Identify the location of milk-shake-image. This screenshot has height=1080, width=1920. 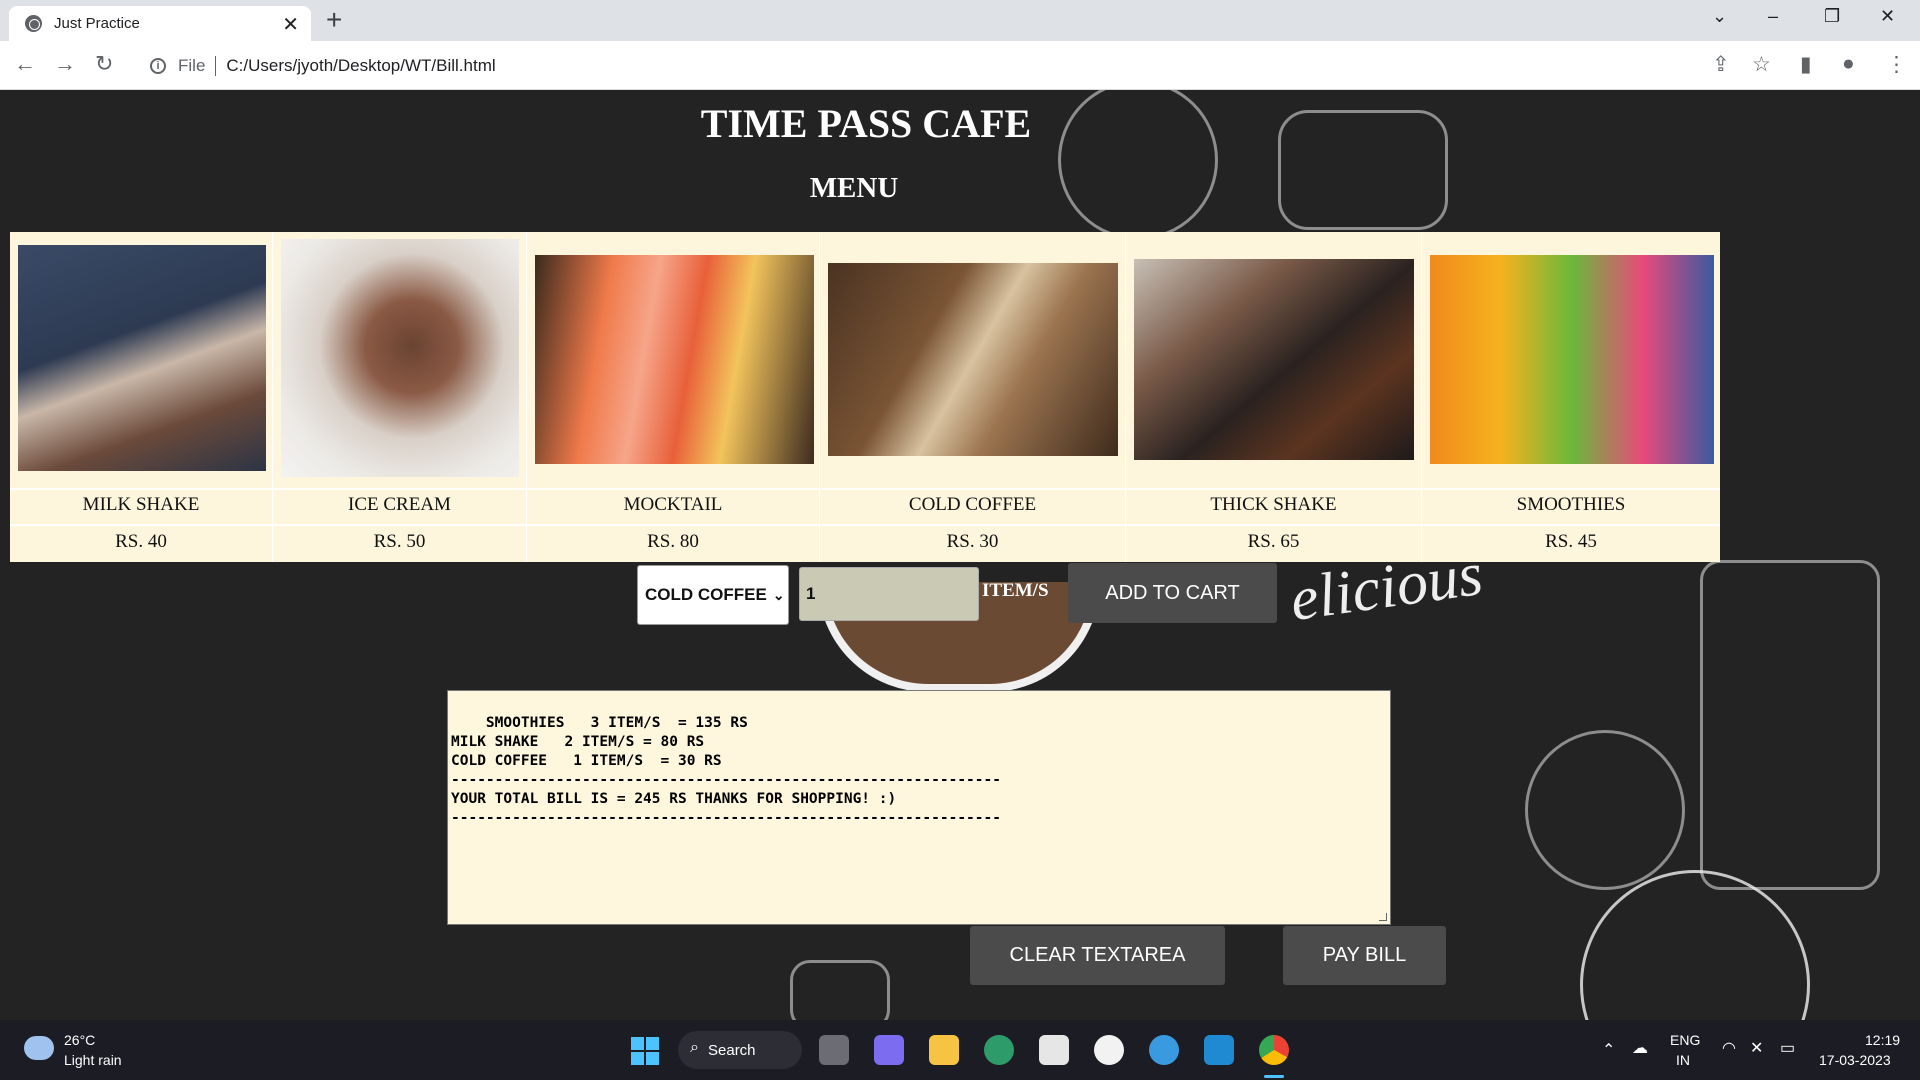
(142, 358).